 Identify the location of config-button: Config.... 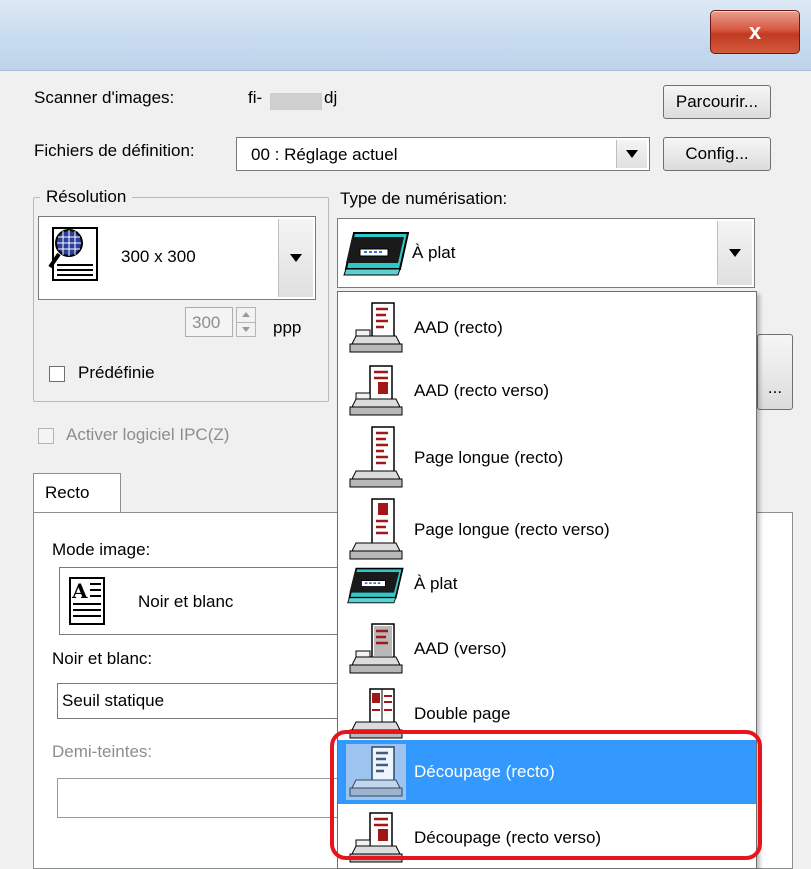
(717, 154).